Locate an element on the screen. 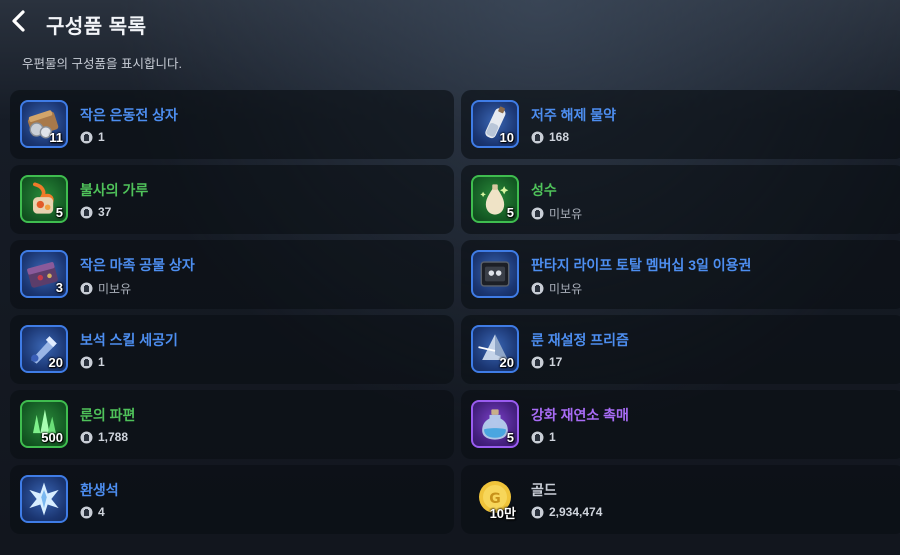  owned-count: 4 is located at coordinates (92, 512).